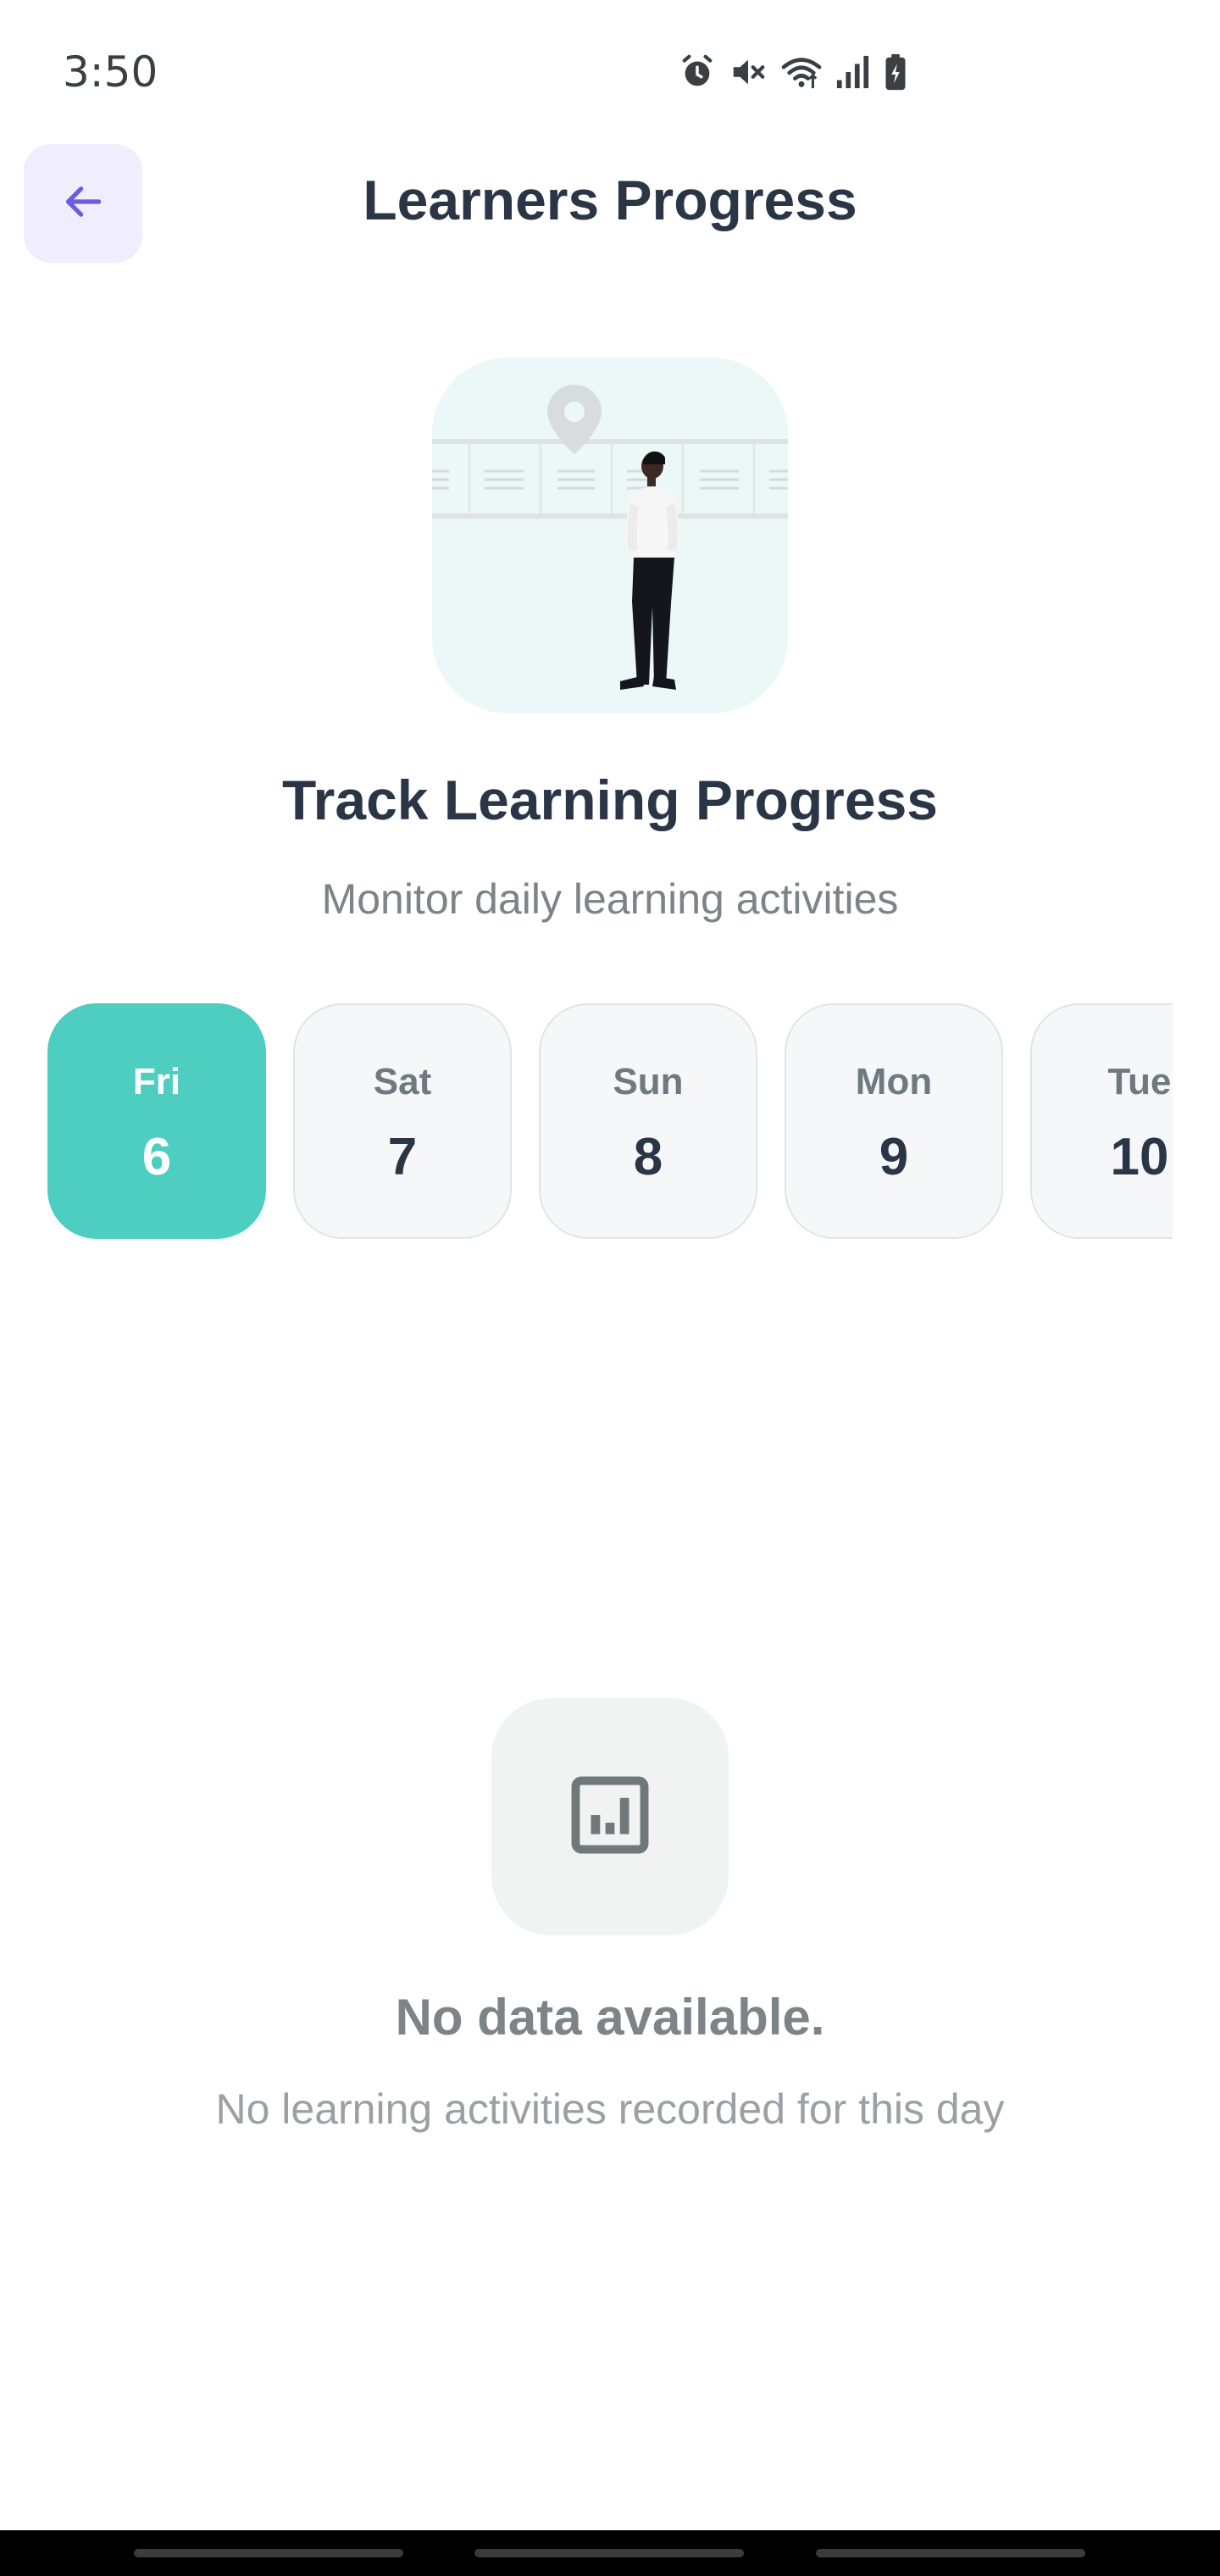 This screenshot has height=2576, width=1220. Describe the element at coordinates (748, 72) in the screenshot. I see `mute-icon` at that location.